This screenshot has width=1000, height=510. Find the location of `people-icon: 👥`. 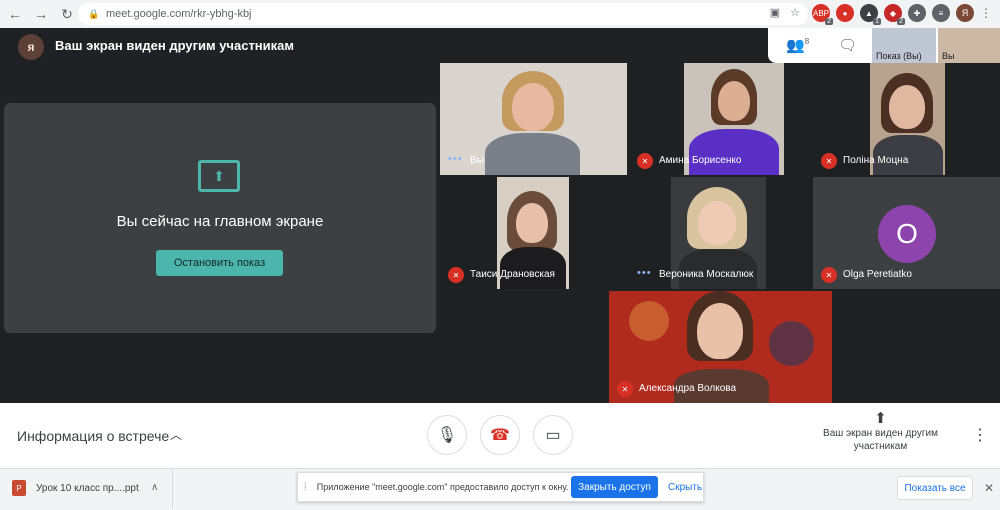

people-icon: 👥 is located at coordinates (795, 45).